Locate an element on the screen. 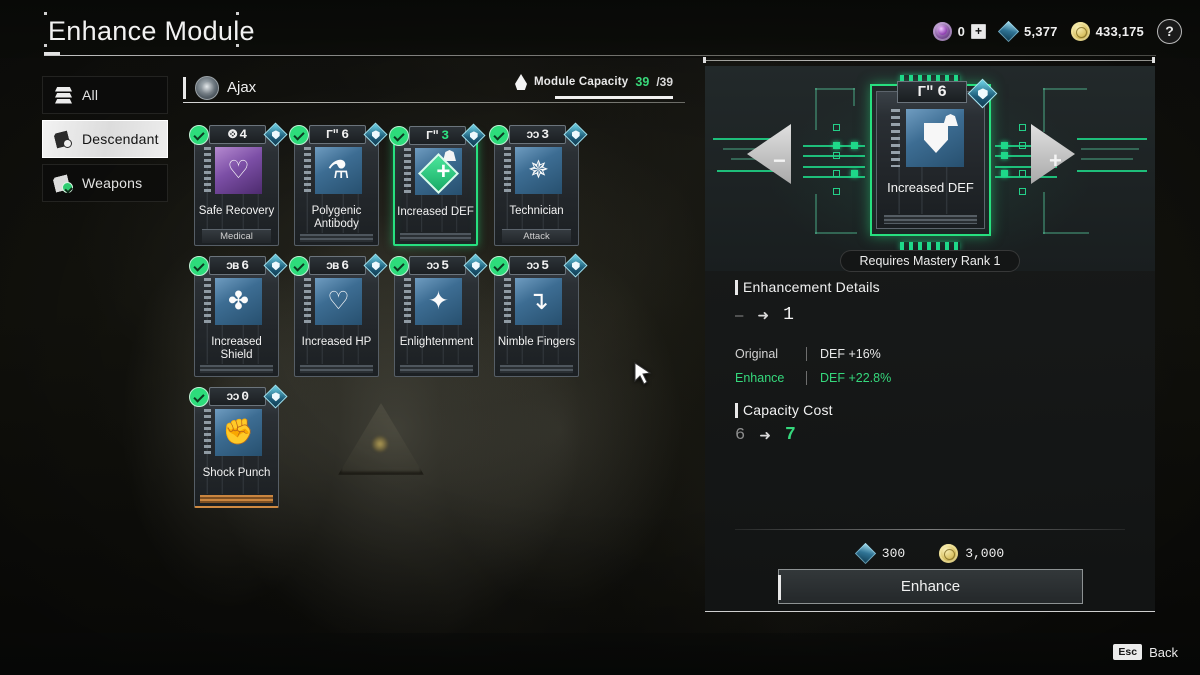  module-card-slot: ↴ Nimble Fingers ᴐᴐ 5 is located at coordinates (539, 314).